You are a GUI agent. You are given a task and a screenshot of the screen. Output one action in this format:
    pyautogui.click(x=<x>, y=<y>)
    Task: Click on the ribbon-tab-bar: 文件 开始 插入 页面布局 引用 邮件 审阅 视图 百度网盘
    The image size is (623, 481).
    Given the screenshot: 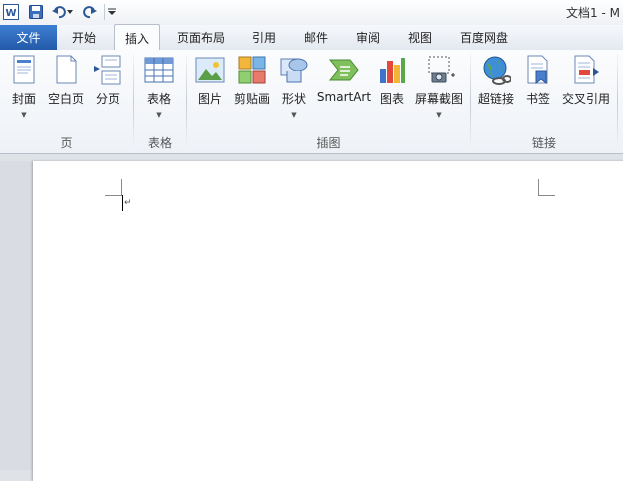 What is the action you would take?
    pyautogui.click(x=311, y=37)
    